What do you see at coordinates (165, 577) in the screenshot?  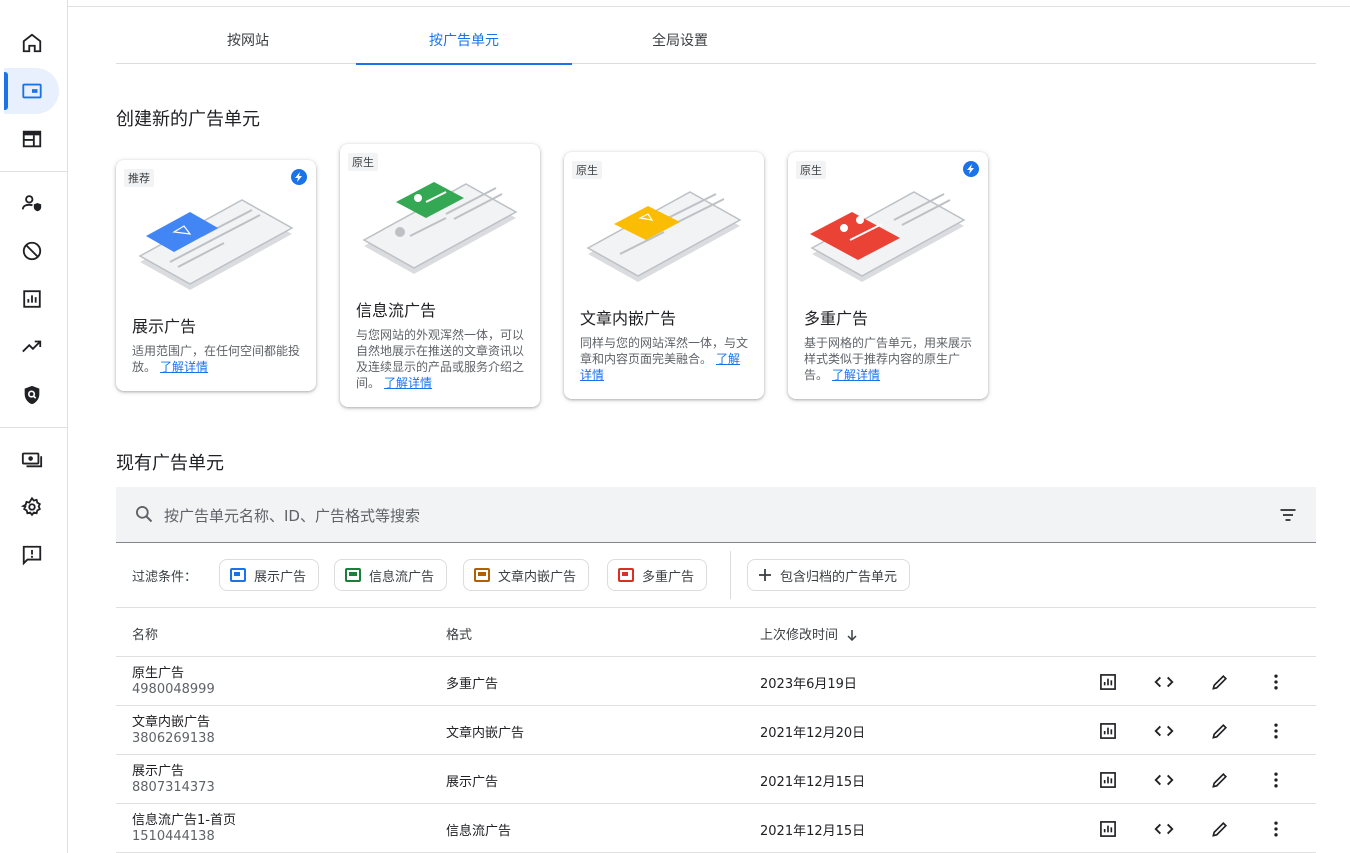 I see `filter-label: 过滤条件：` at bounding box center [165, 577].